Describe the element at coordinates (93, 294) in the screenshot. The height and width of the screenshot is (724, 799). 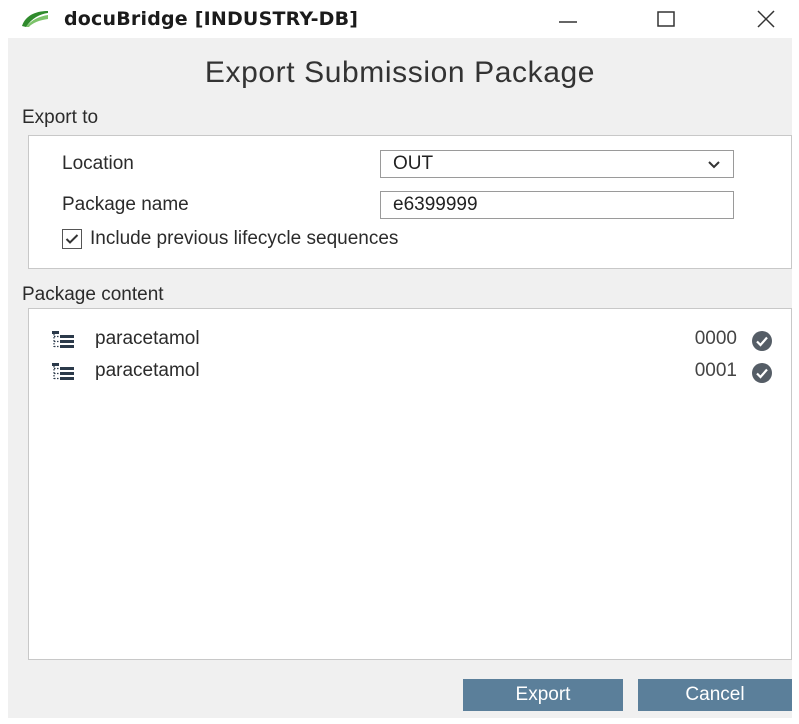
I see `package-content-label: Package content` at that location.